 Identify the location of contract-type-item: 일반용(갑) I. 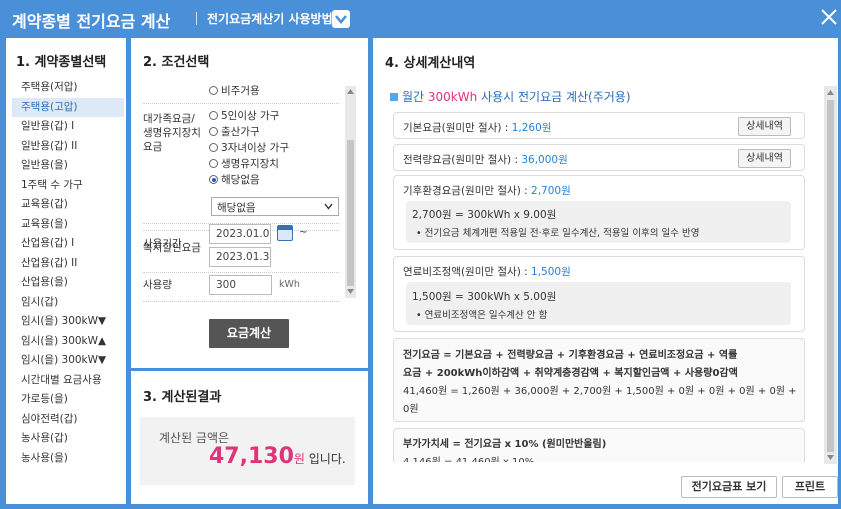
(68, 127).